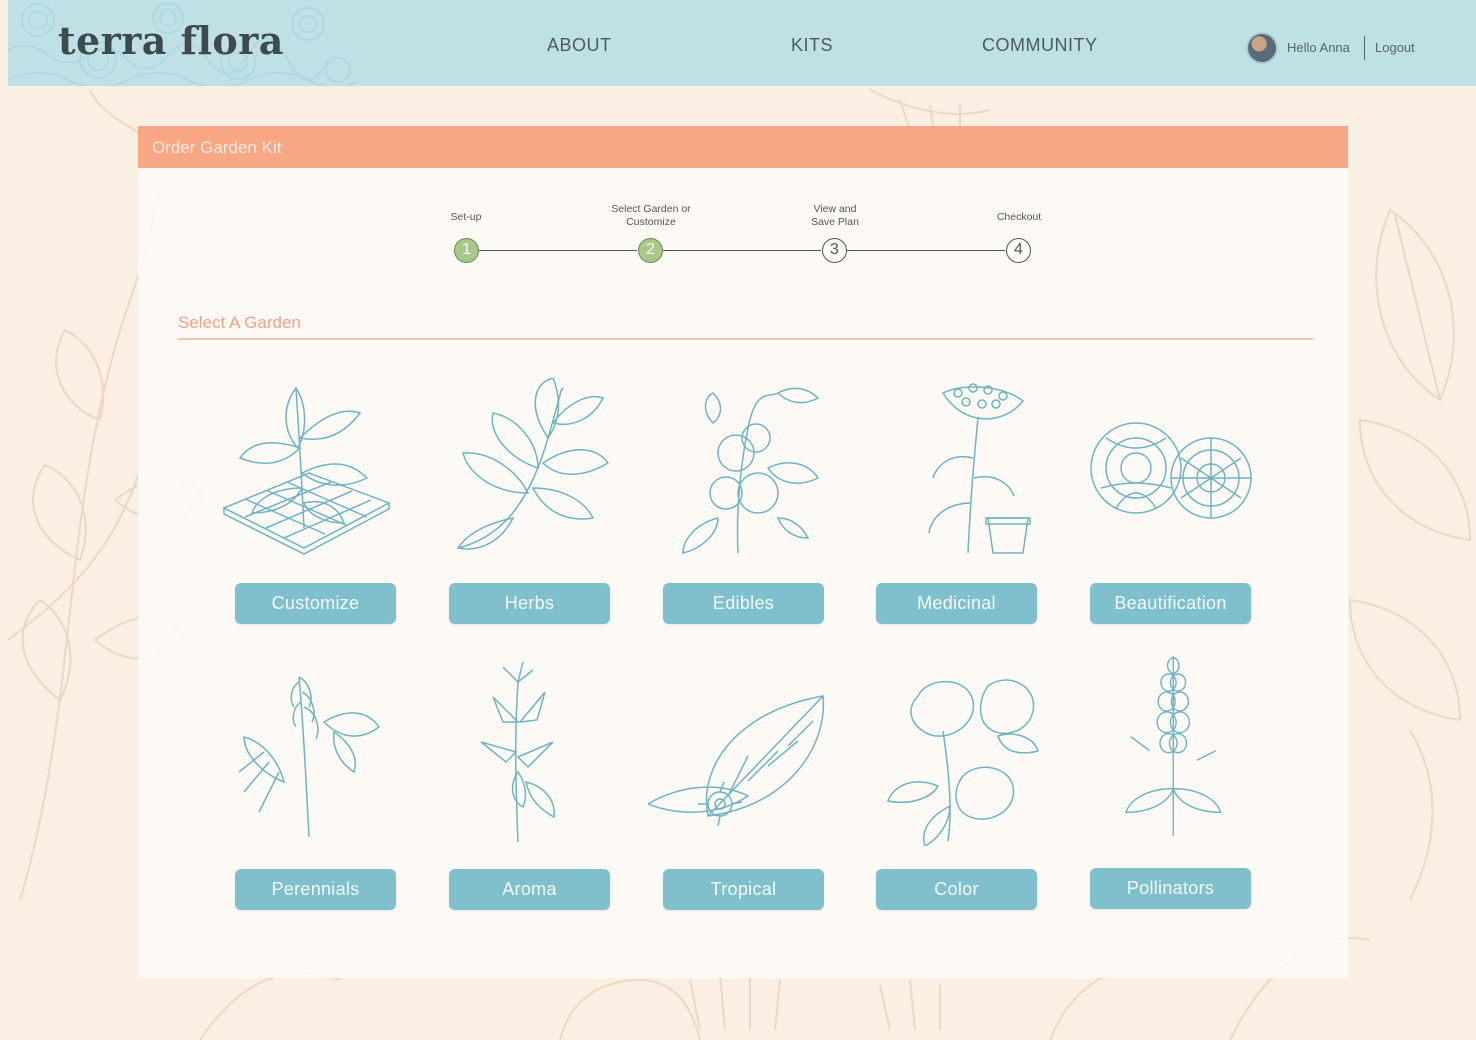  I want to click on garden-beautification-button: Beautification, so click(1170, 603).